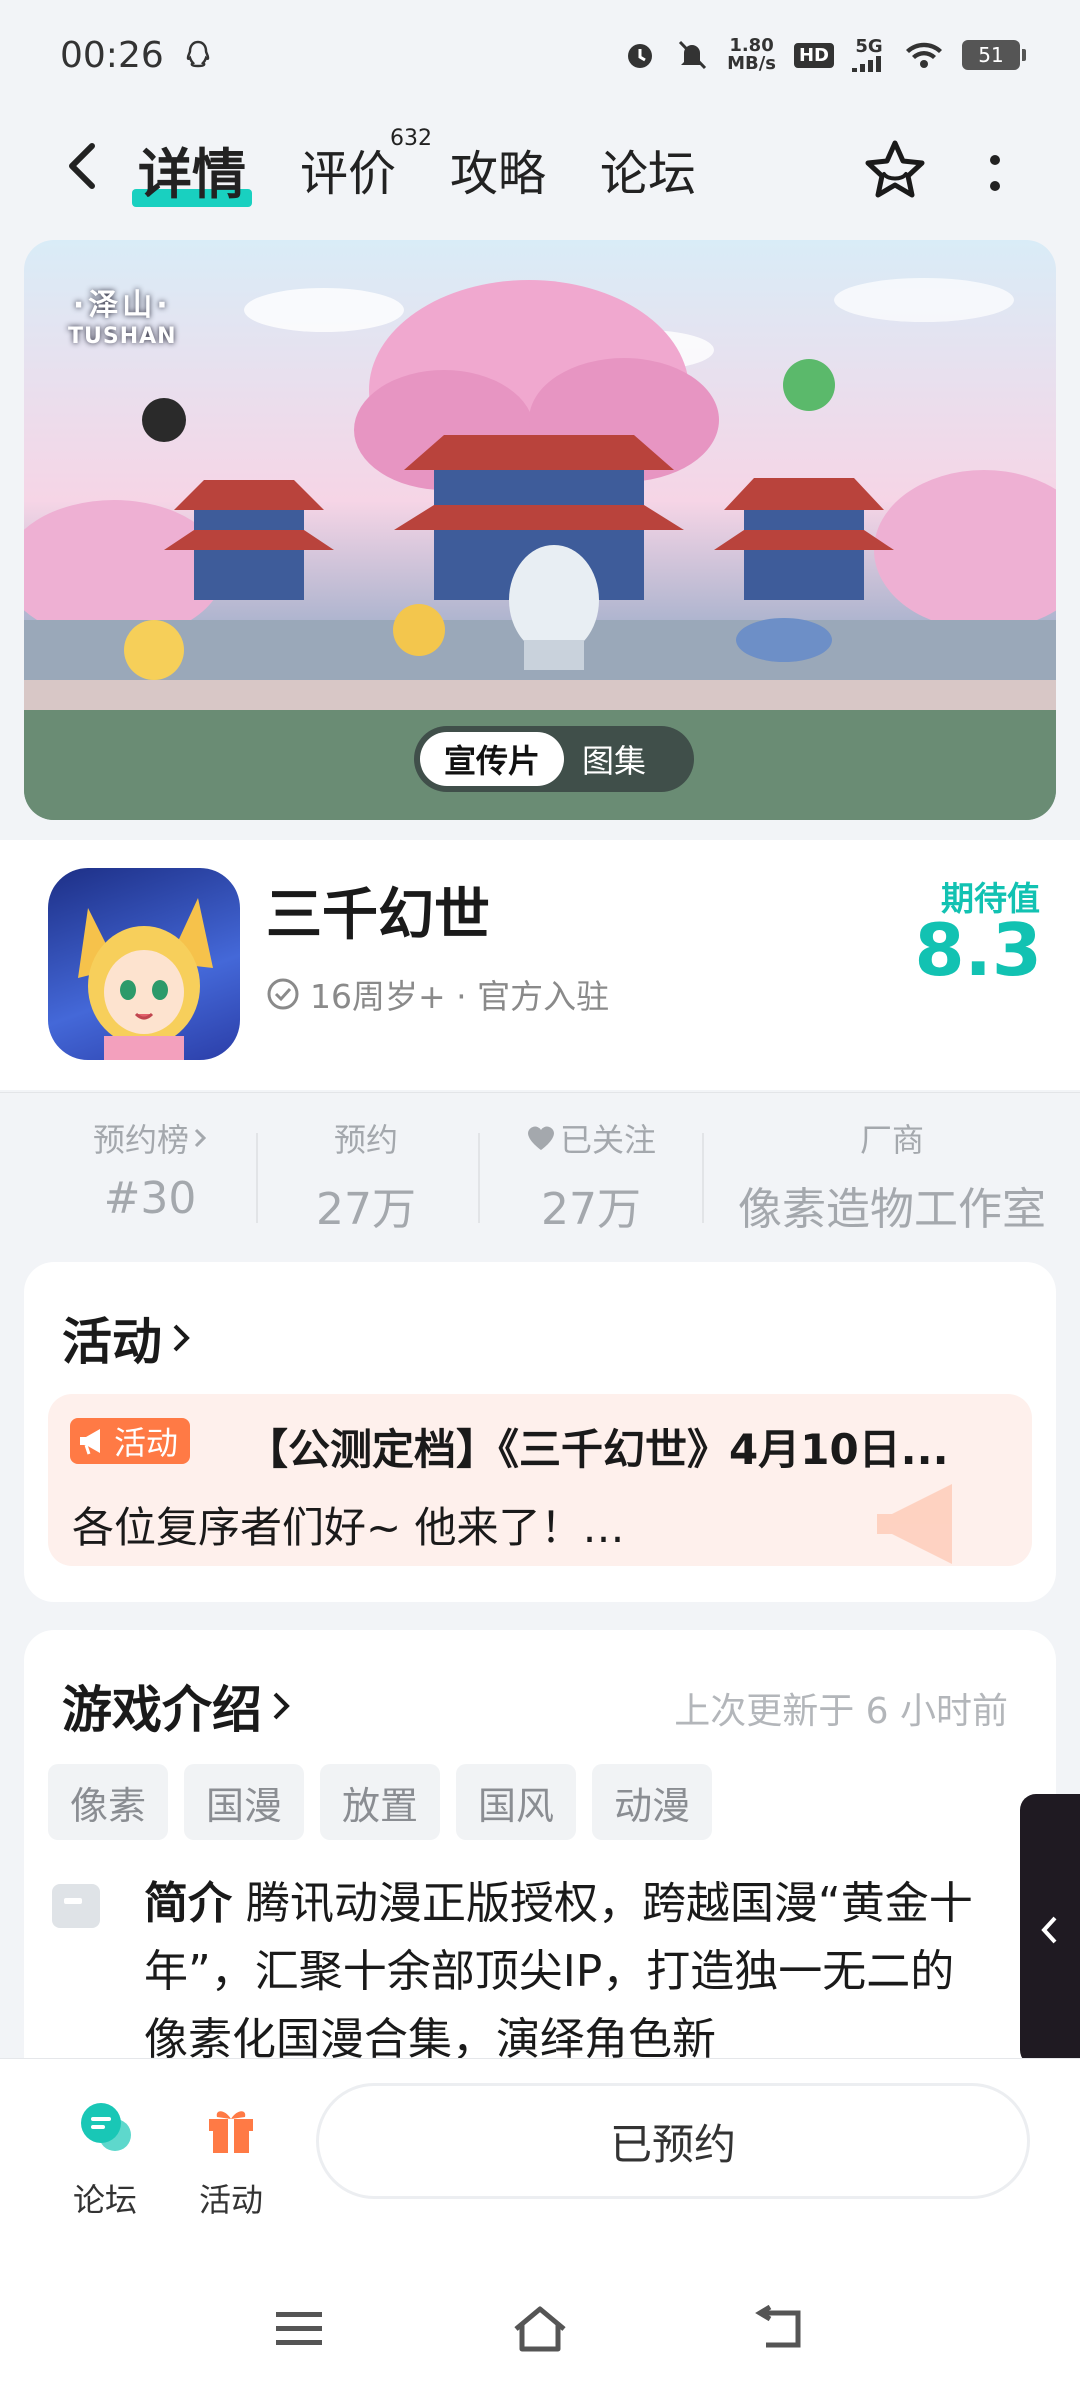 This screenshot has height=2400, width=1080. I want to click on app-name: 三千幻世, so click(378, 915).